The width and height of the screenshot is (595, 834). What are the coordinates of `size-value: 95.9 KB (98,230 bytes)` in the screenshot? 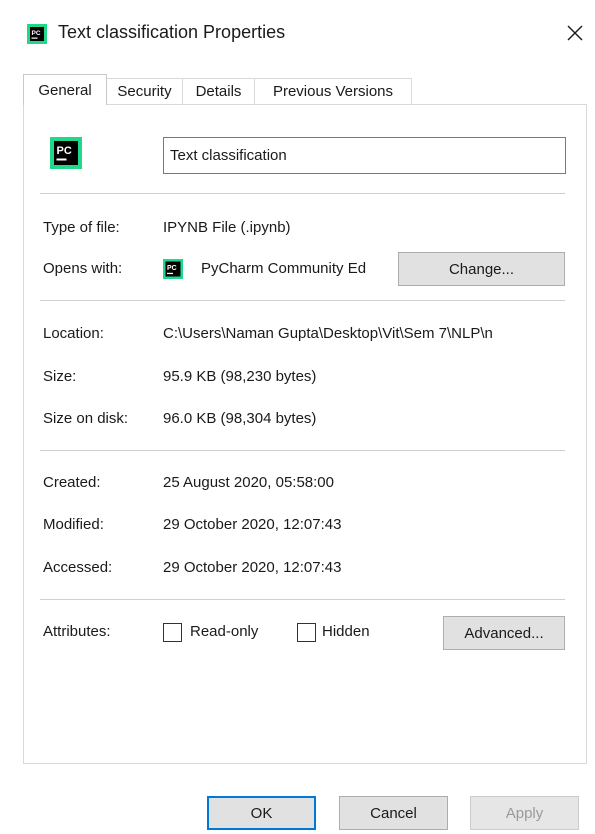 It's located at (240, 376).